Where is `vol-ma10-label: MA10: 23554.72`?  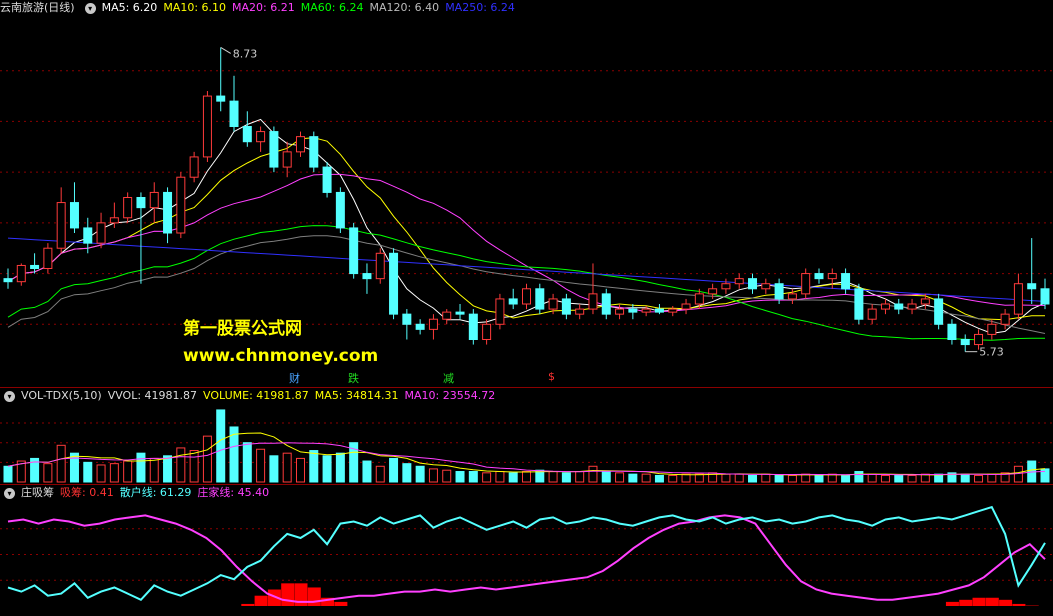
vol-ma10-label: MA10: 23554.72 is located at coordinates (450, 395).